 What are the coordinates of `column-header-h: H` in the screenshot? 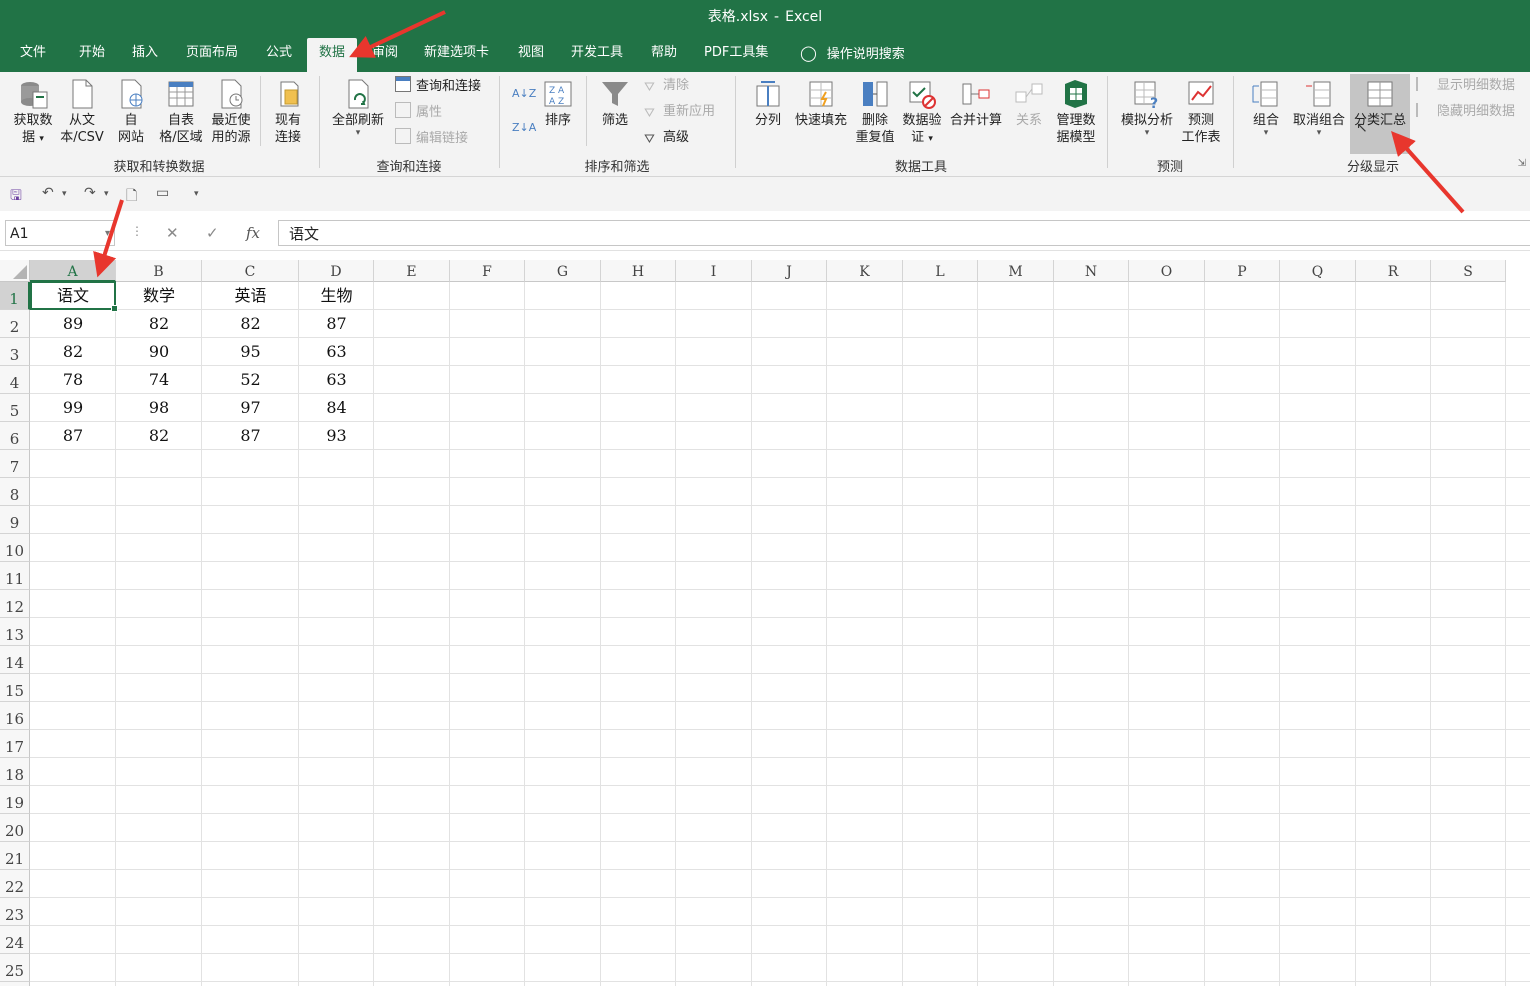 It's located at (638, 271).